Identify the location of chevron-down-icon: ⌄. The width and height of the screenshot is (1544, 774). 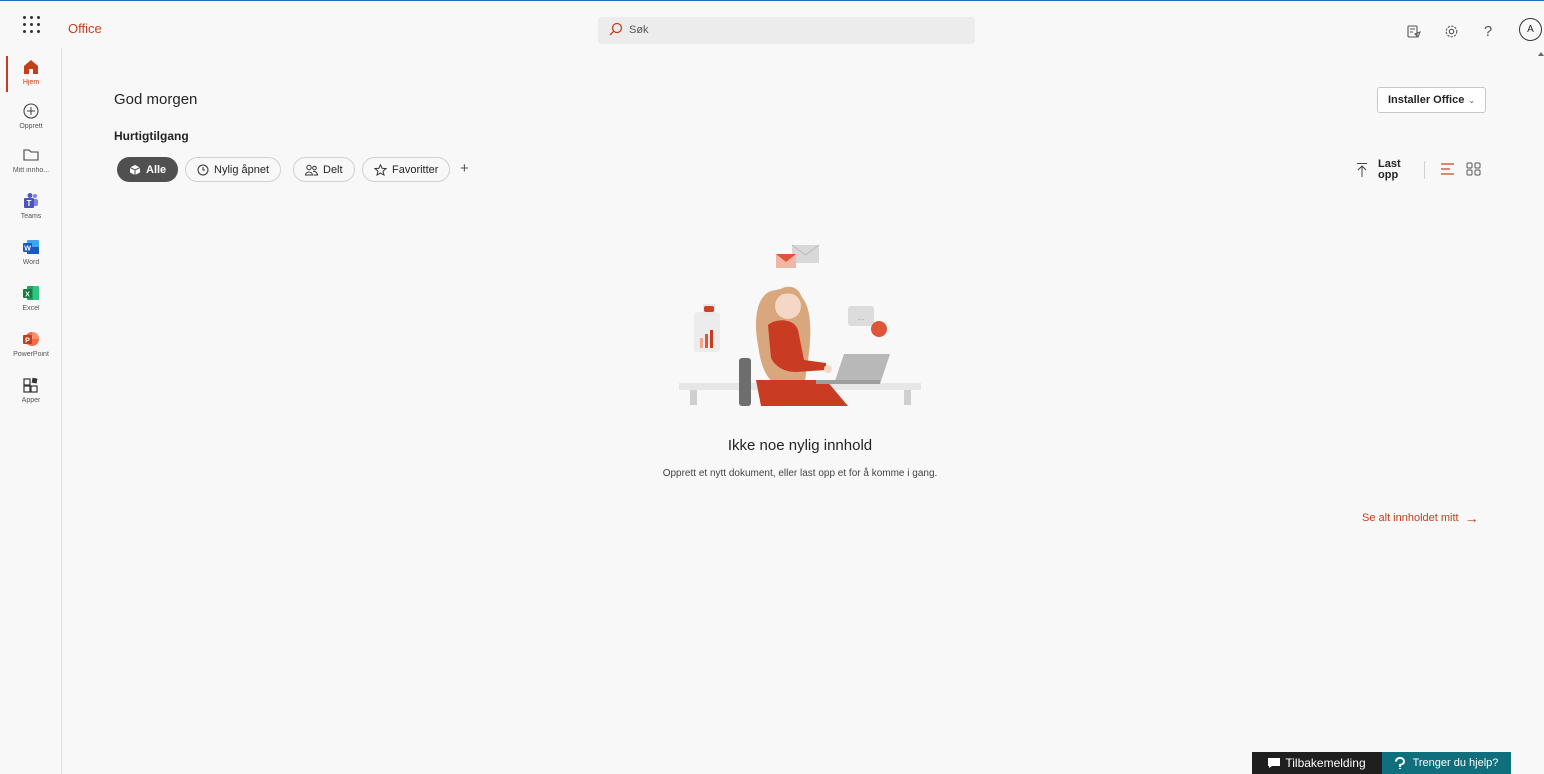
(1472, 100).